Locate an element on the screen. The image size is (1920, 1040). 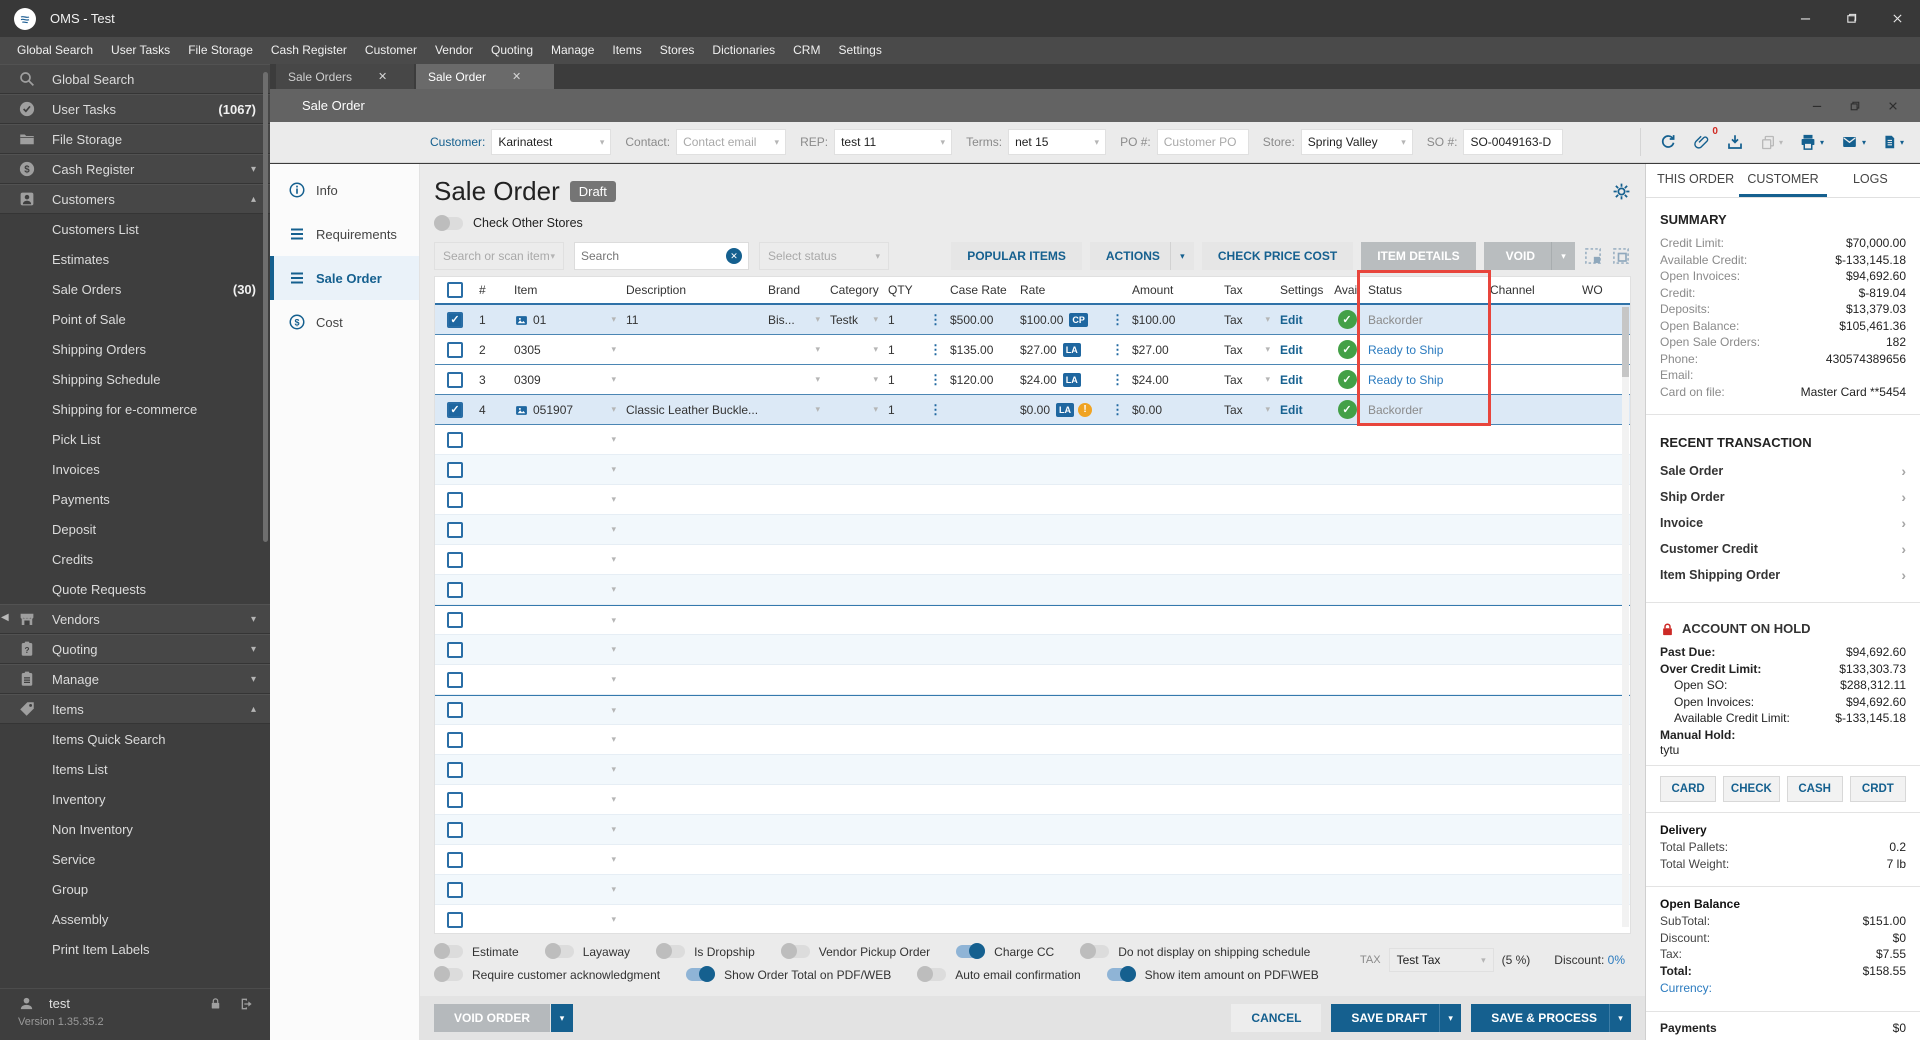
sidebar-item-estimates: Estimates is located at coordinates (135, 259).